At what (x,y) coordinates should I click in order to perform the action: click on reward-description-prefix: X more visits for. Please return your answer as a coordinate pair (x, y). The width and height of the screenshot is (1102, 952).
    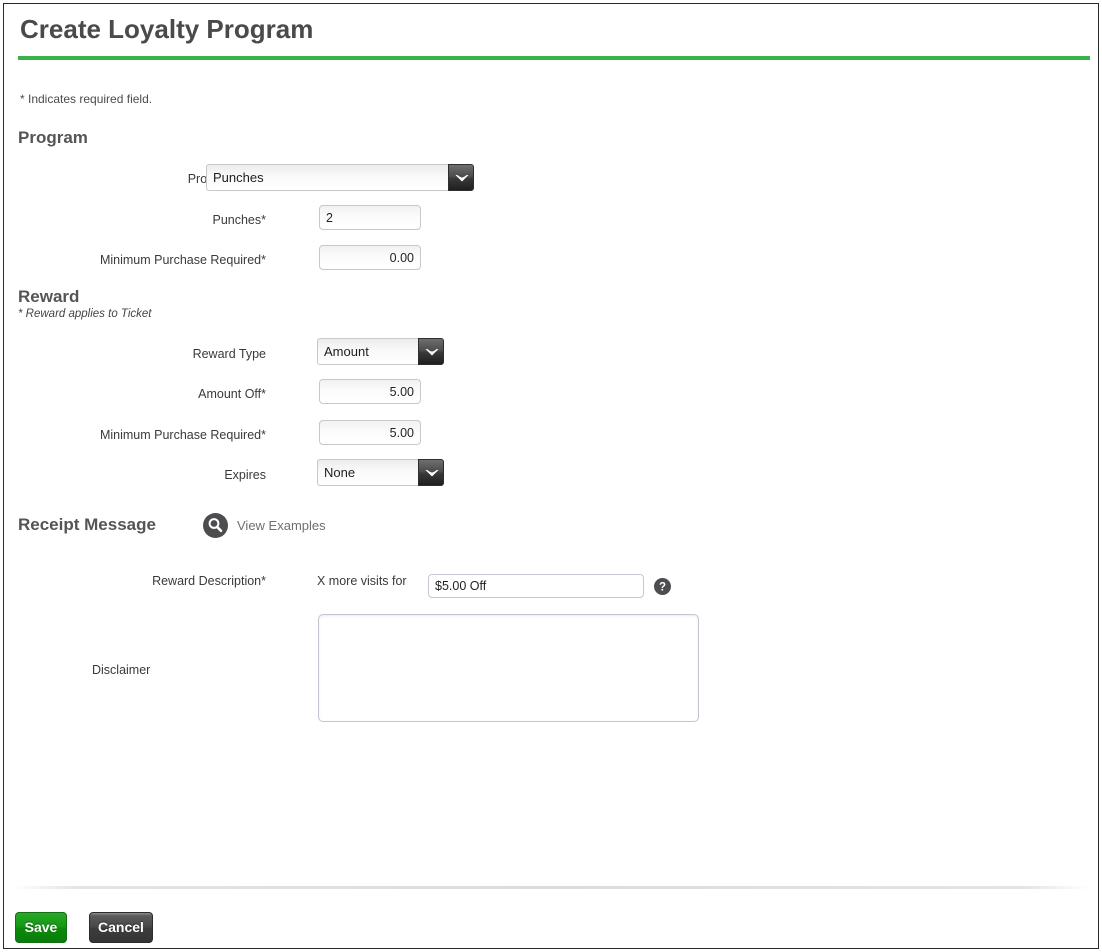
    Looking at the image, I should click on (362, 581).